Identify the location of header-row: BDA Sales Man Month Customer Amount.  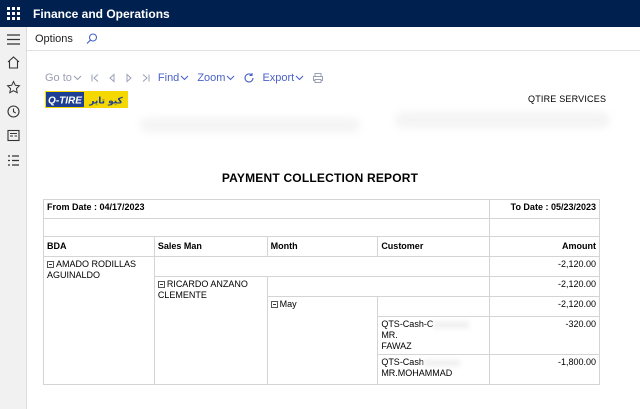
(321, 246).